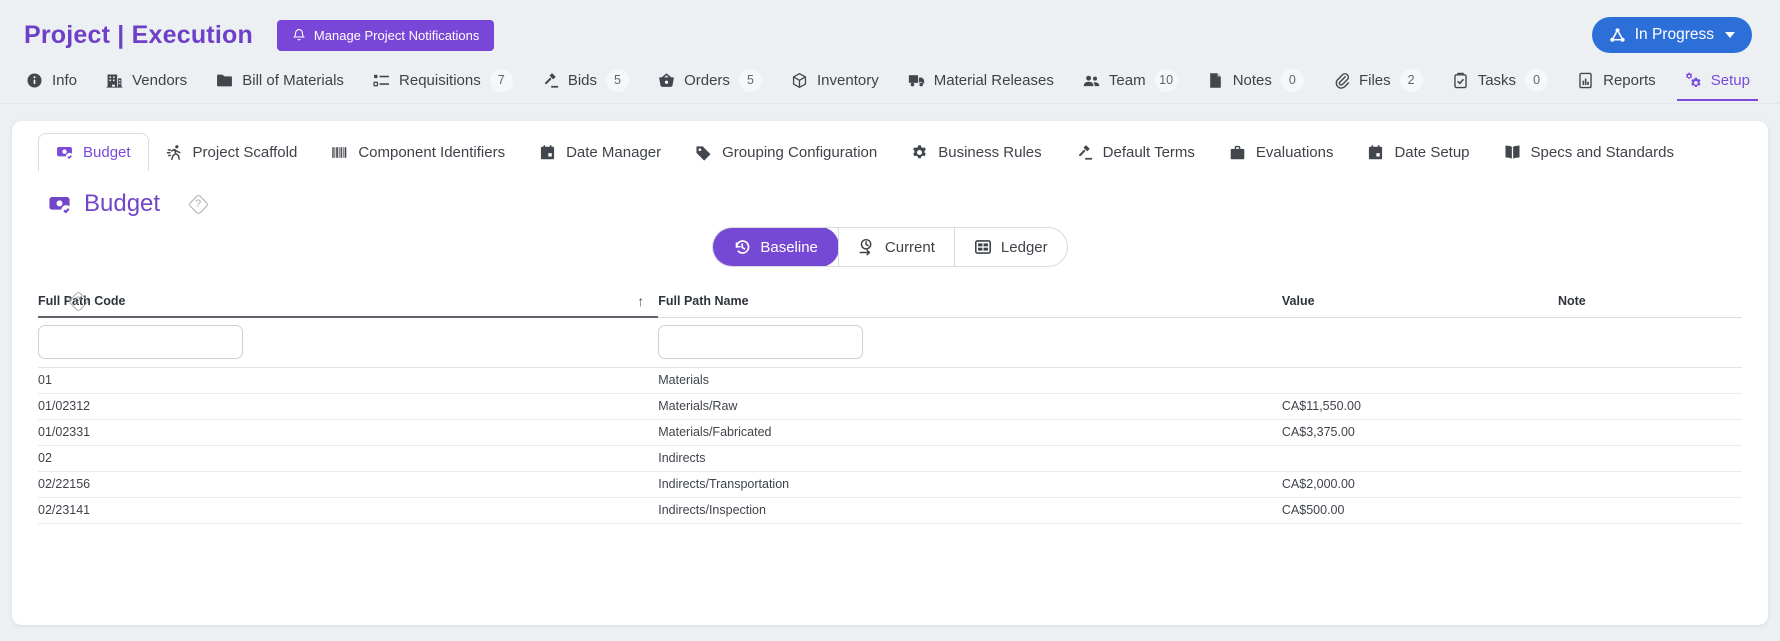  What do you see at coordinates (1616, 80) in the screenshot?
I see `nav-item-reports: Reports` at bounding box center [1616, 80].